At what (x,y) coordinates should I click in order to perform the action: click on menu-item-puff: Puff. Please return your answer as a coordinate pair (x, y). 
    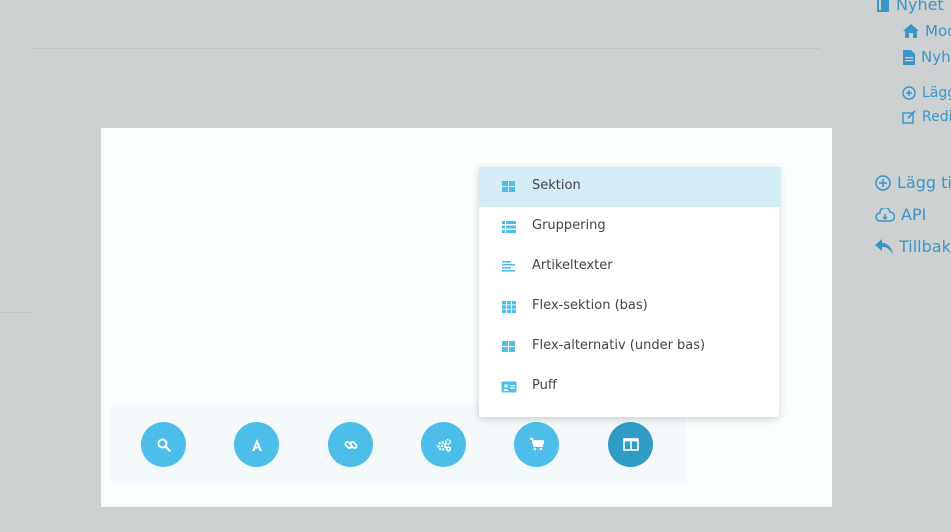
    Looking at the image, I should click on (629, 387).